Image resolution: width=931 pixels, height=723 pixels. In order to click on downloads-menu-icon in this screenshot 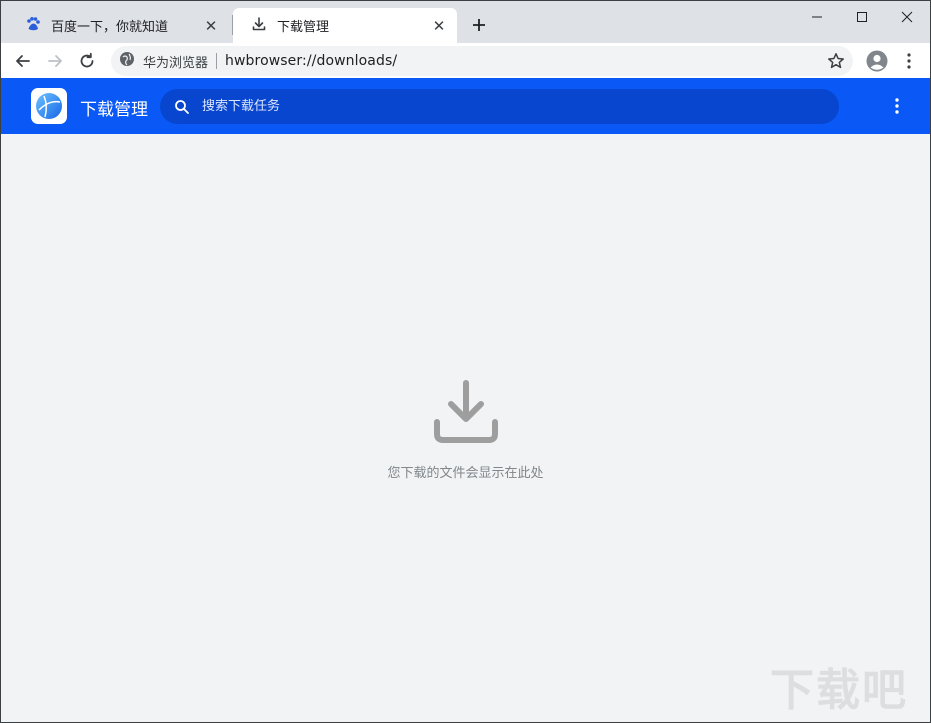, I will do `click(897, 106)`.